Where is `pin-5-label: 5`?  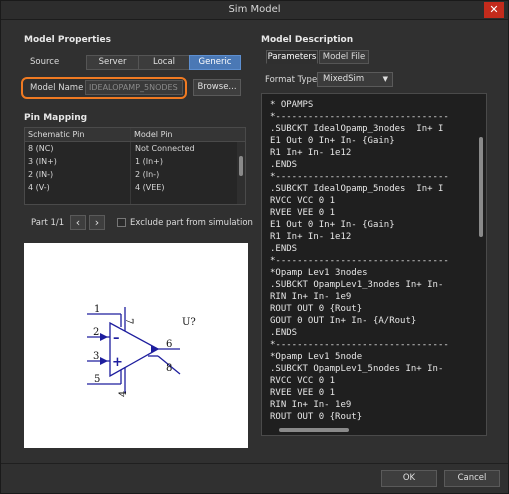
pin-5-label: 5 is located at coordinates (97, 379).